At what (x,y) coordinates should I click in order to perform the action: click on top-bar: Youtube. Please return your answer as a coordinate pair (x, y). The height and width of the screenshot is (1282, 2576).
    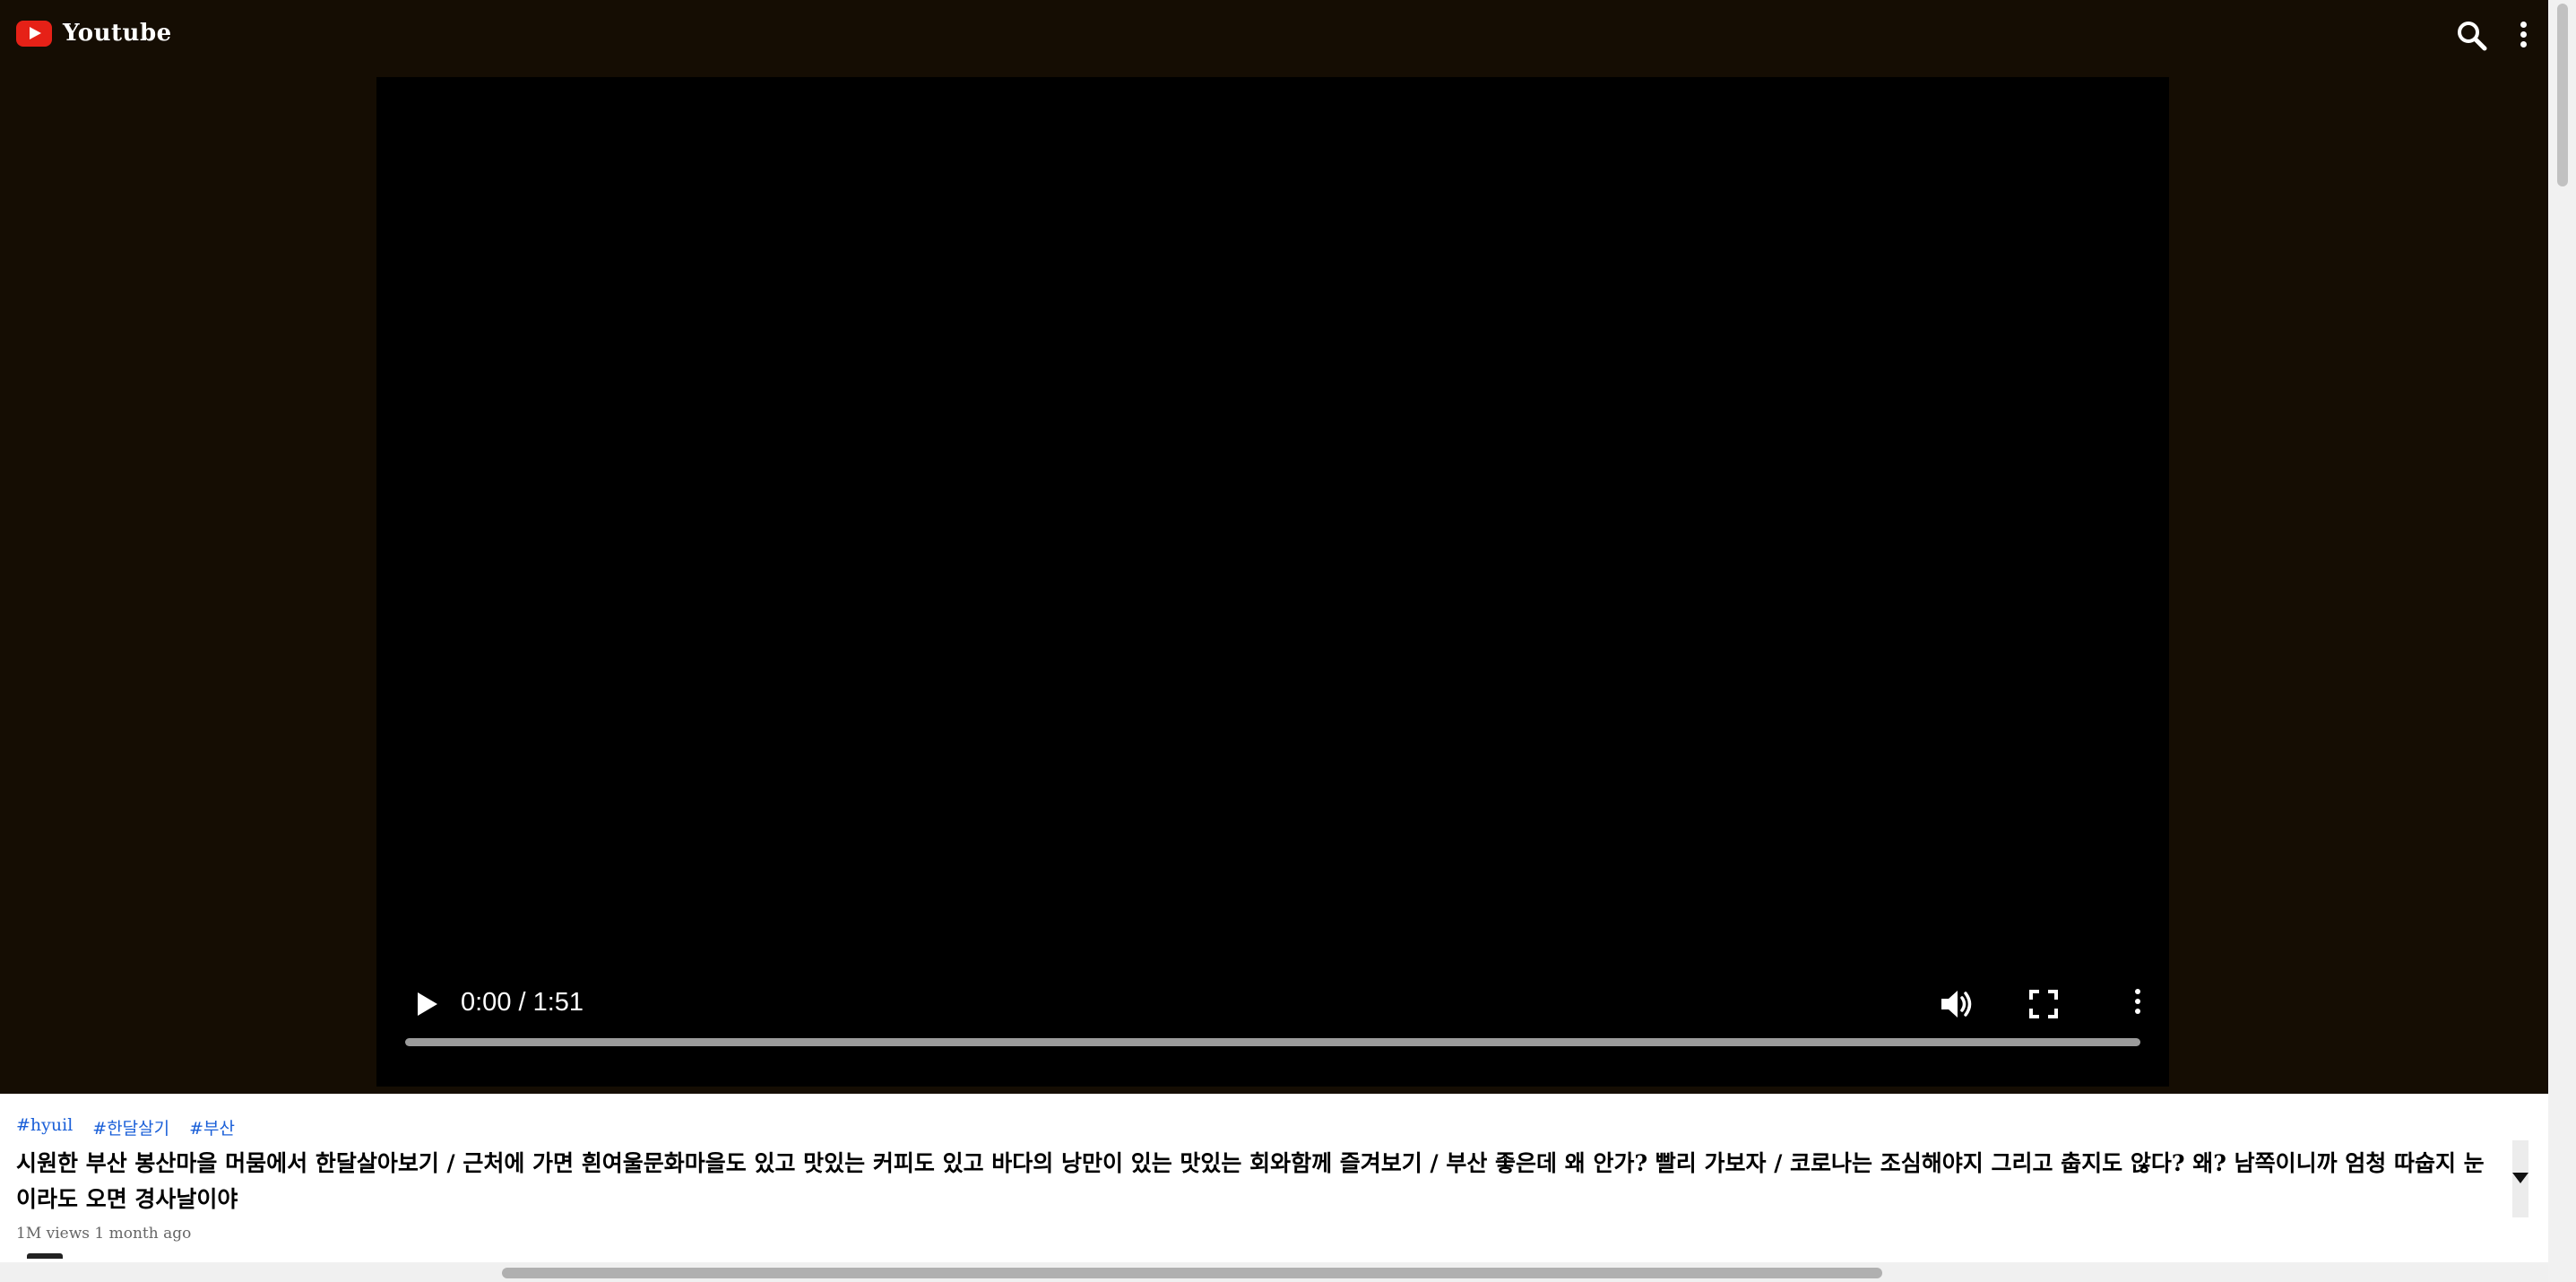
    Looking at the image, I should click on (1274, 36).